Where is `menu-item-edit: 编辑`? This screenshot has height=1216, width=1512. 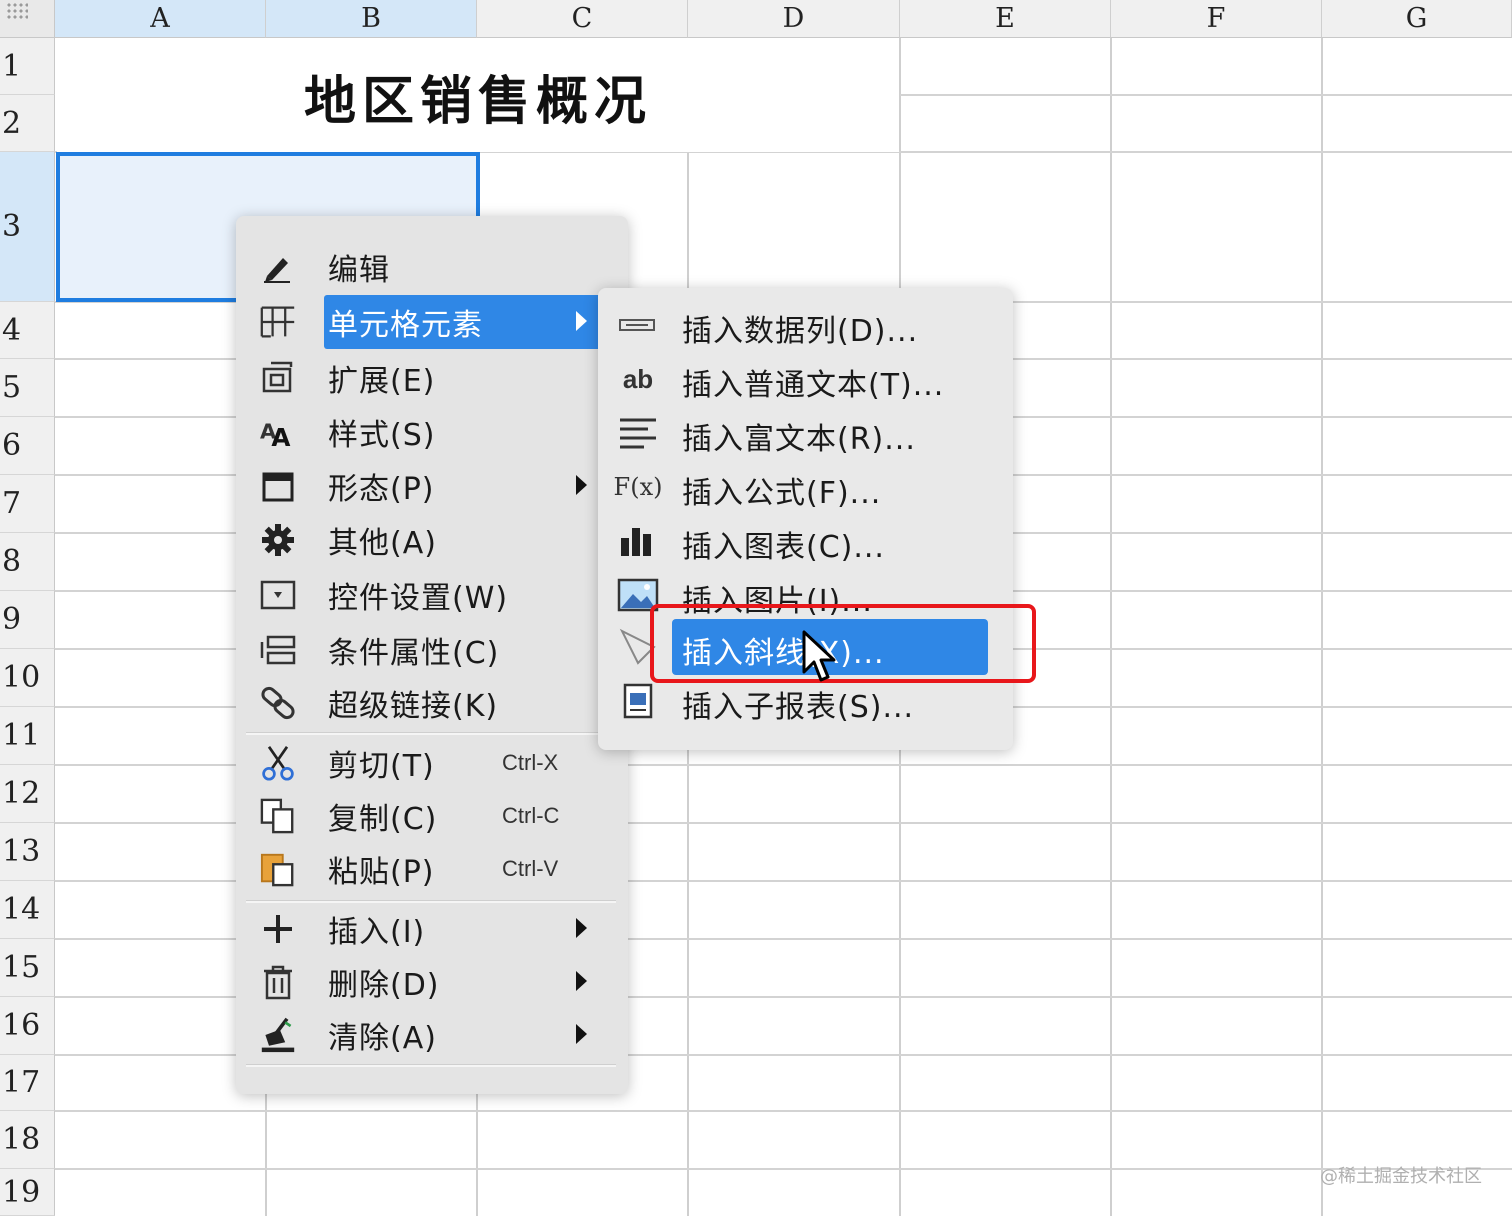
menu-item-edit: 编辑 is located at coordinates (421, 267).